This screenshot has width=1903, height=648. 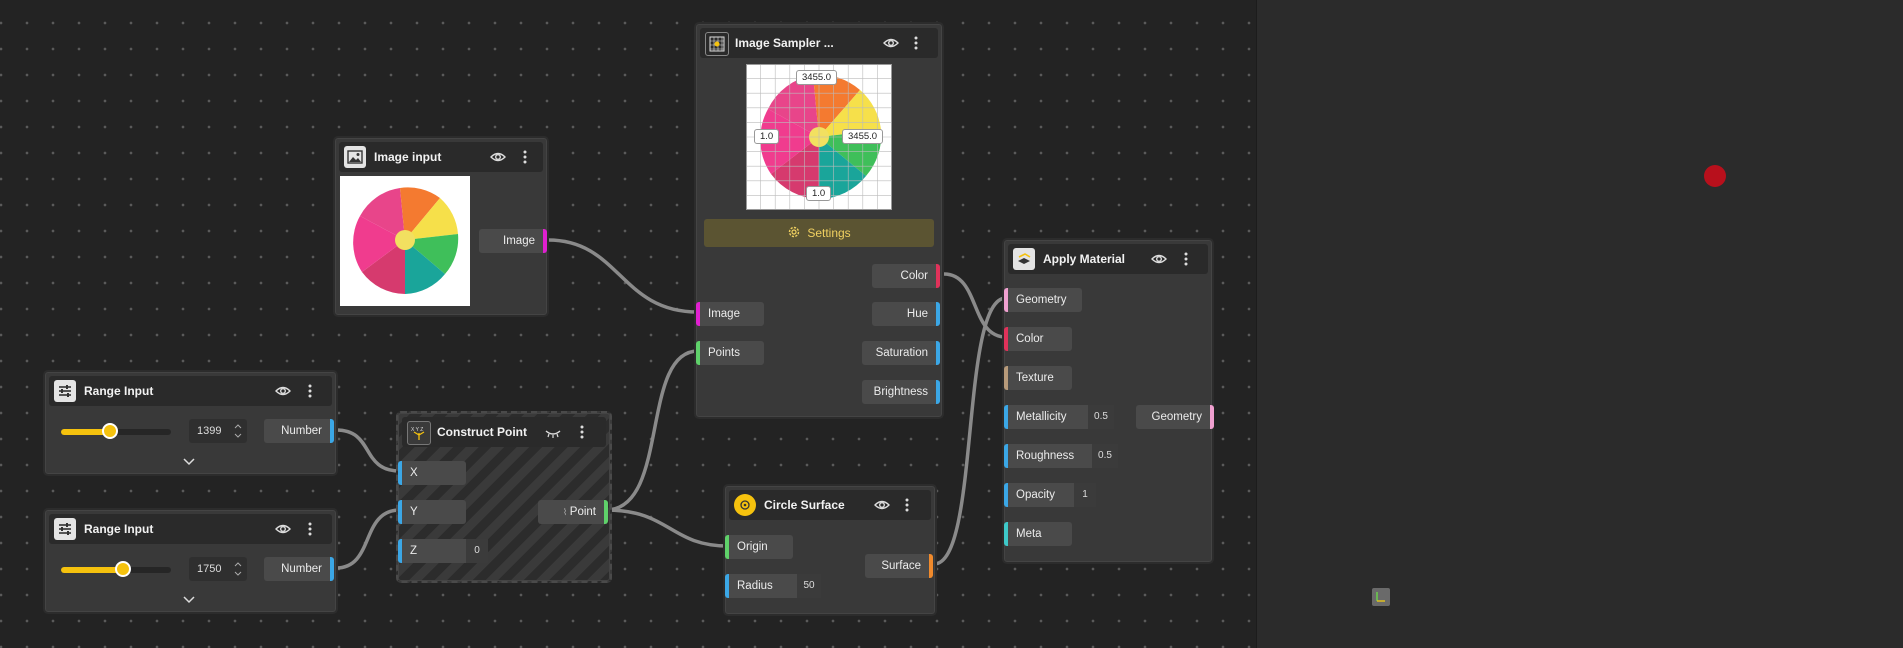 What do you see at coordinates (830, 550) in the screenshot?
I see `circle-surface-node: Circle Surface Origin Radius 50 Surface` at bounding box center [830, 550].